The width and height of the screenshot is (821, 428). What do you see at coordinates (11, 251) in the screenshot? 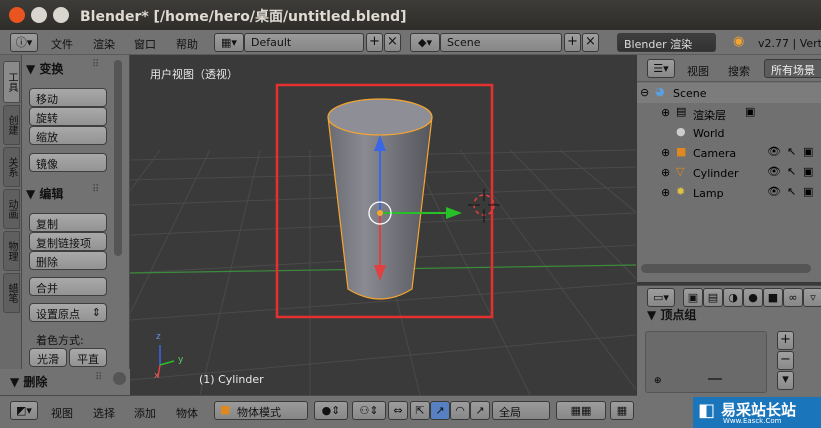
I see `tab-physics: 物理` at bounding box center [11, 251].